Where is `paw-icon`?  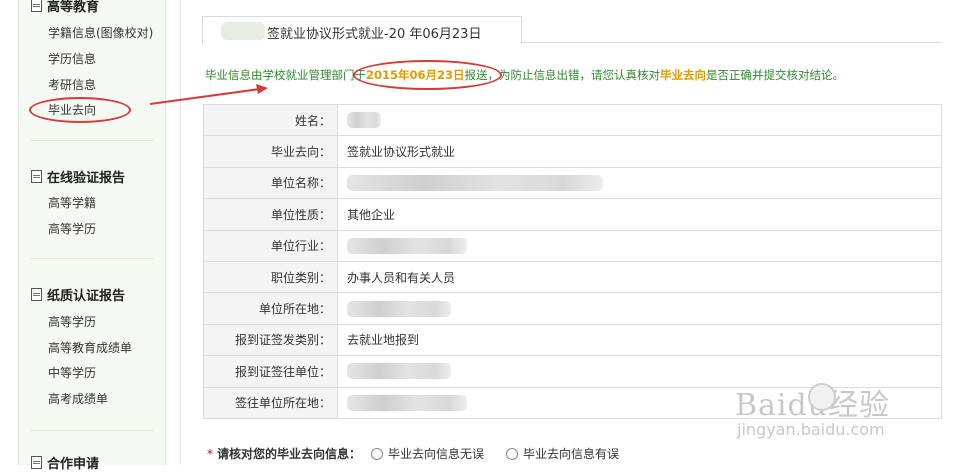
paw-icon is located at coordinates (822, 397).